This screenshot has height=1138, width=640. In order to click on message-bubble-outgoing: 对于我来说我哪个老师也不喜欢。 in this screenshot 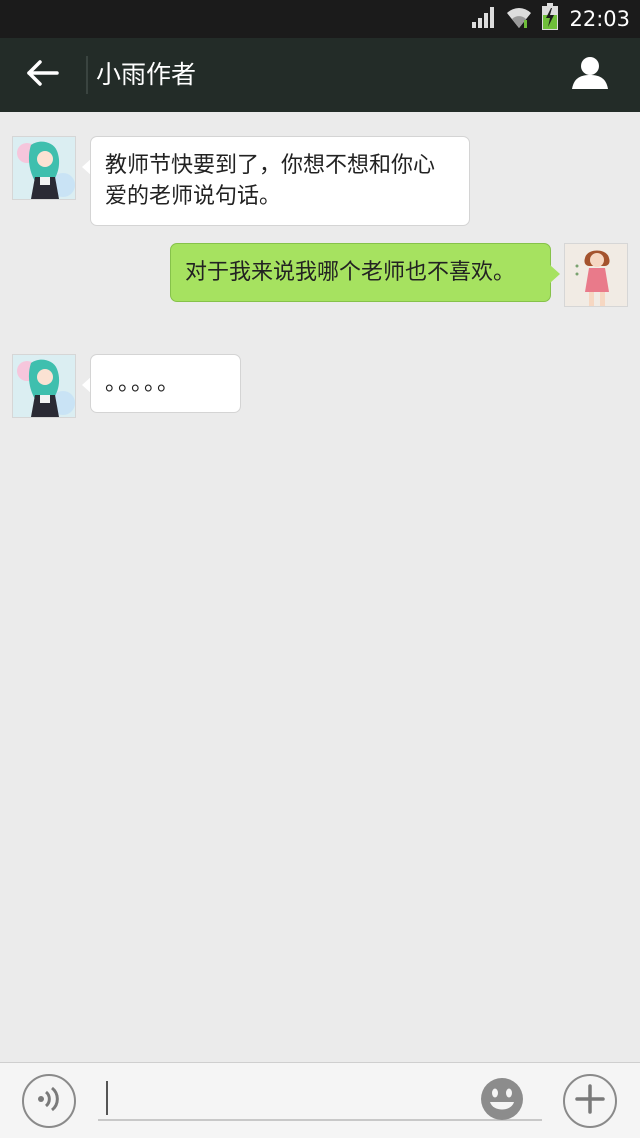, I will do `click(360, 272)`.